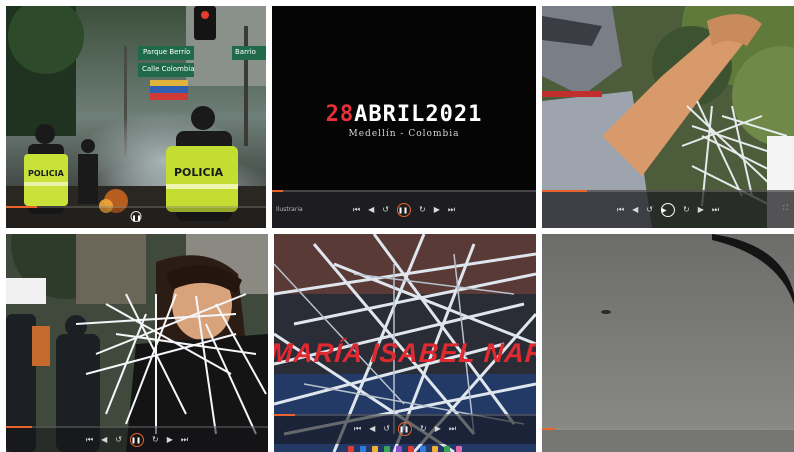  I want to click on player-bar: ❚❚, so click(136, 217).